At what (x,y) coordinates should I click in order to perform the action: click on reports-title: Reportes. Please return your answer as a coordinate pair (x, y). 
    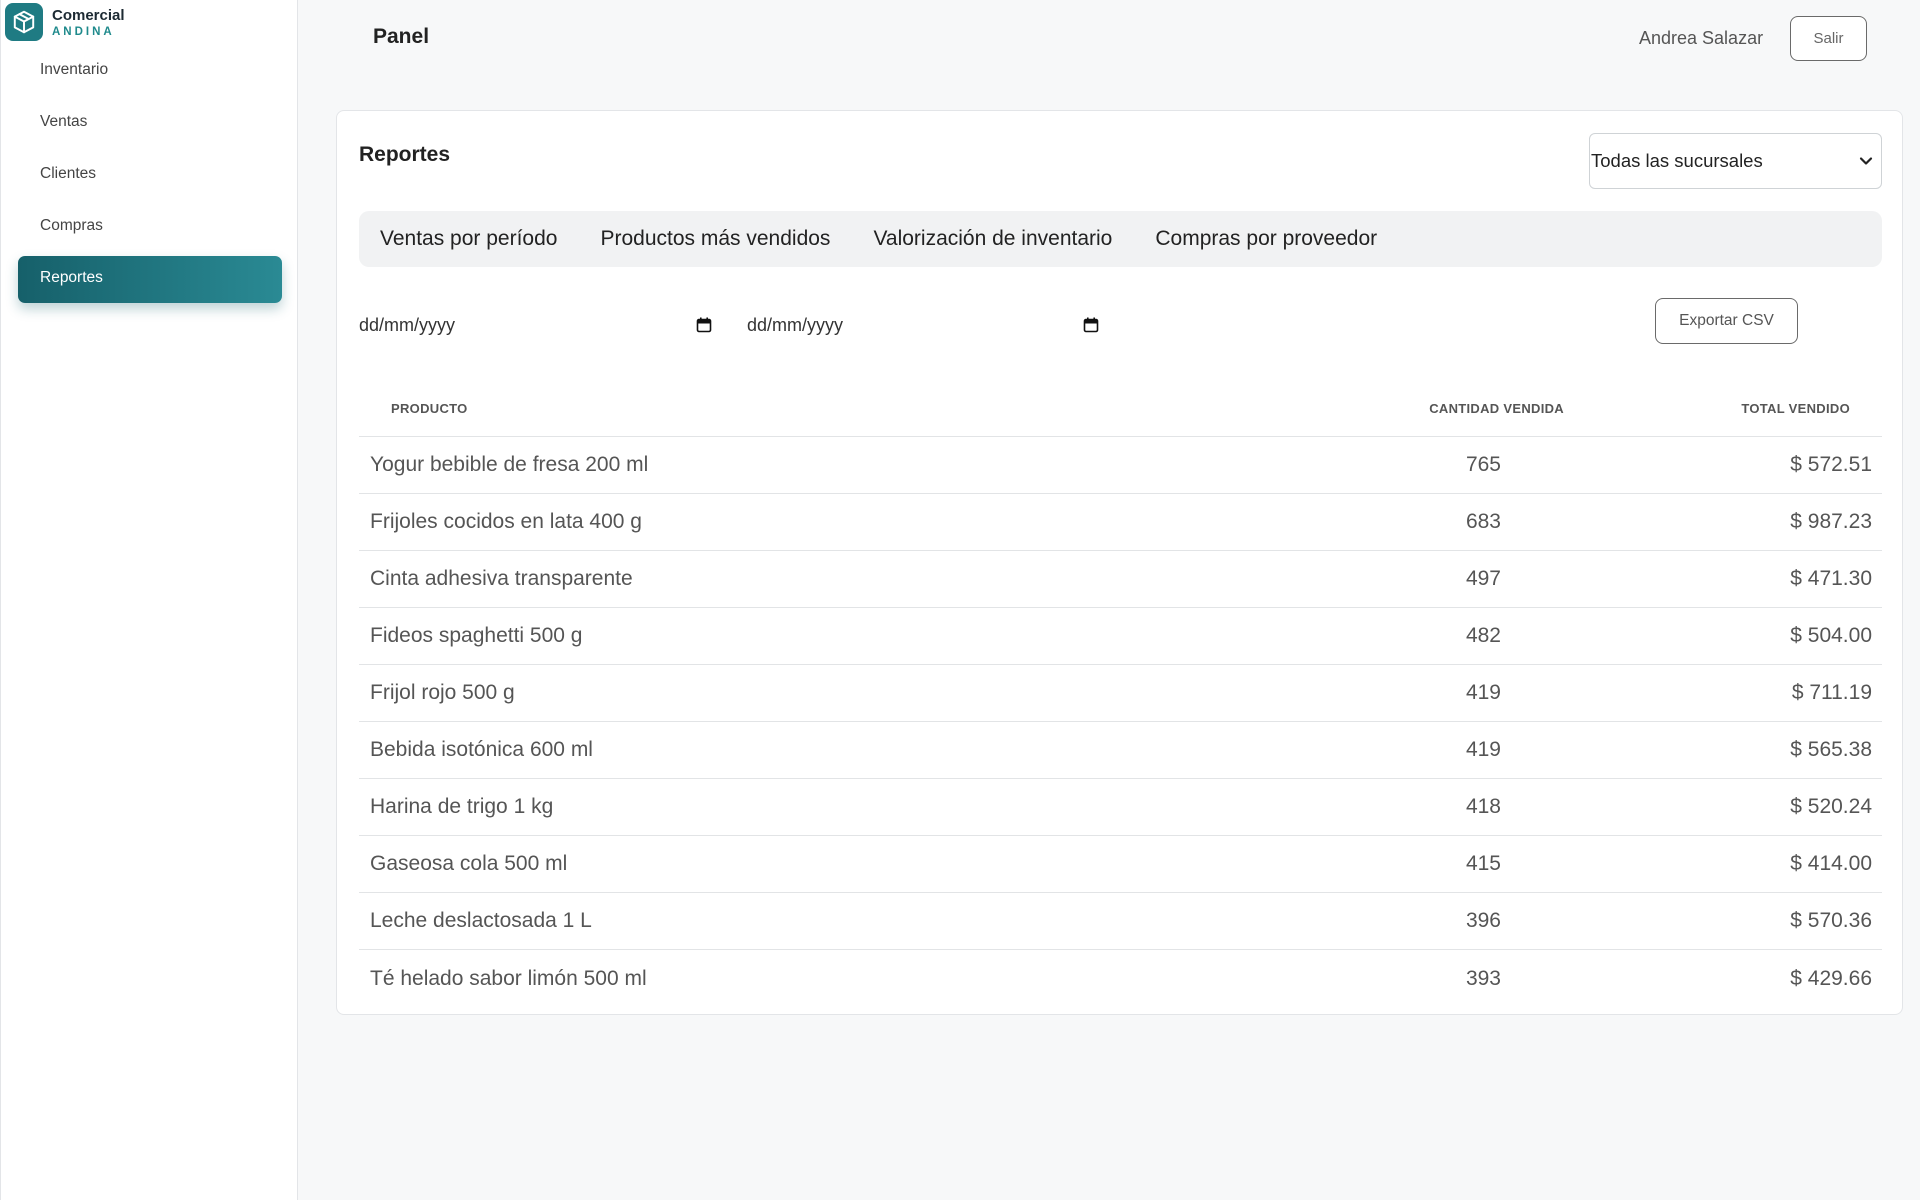
    Looking at the image, I should click on (405, 154).